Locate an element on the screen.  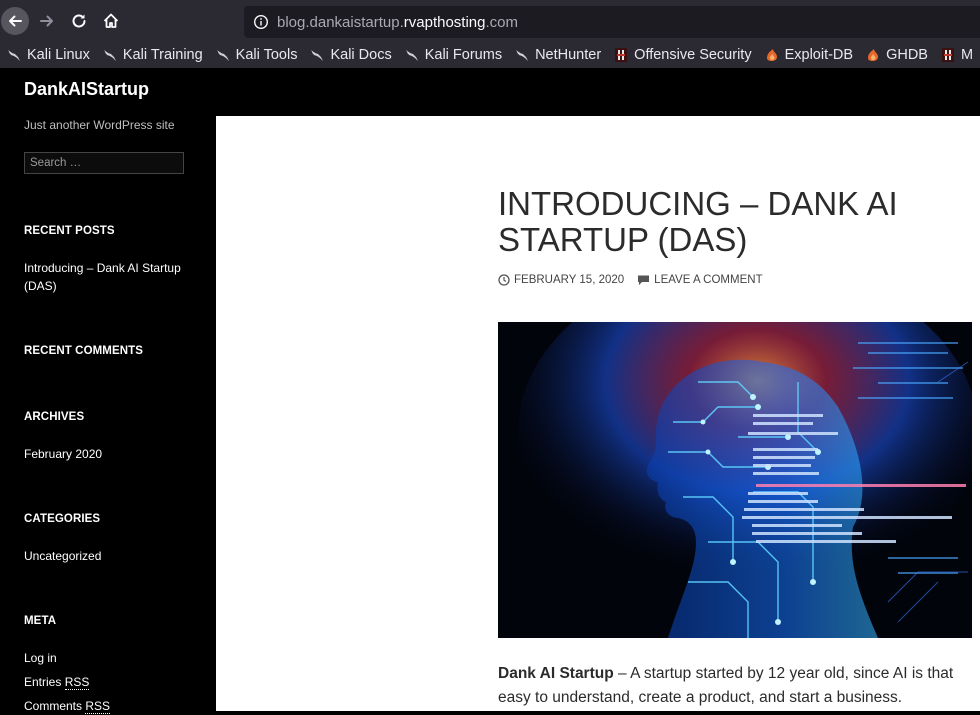
bookmark-item: Kali Tools is located at coordinates (256, 55).